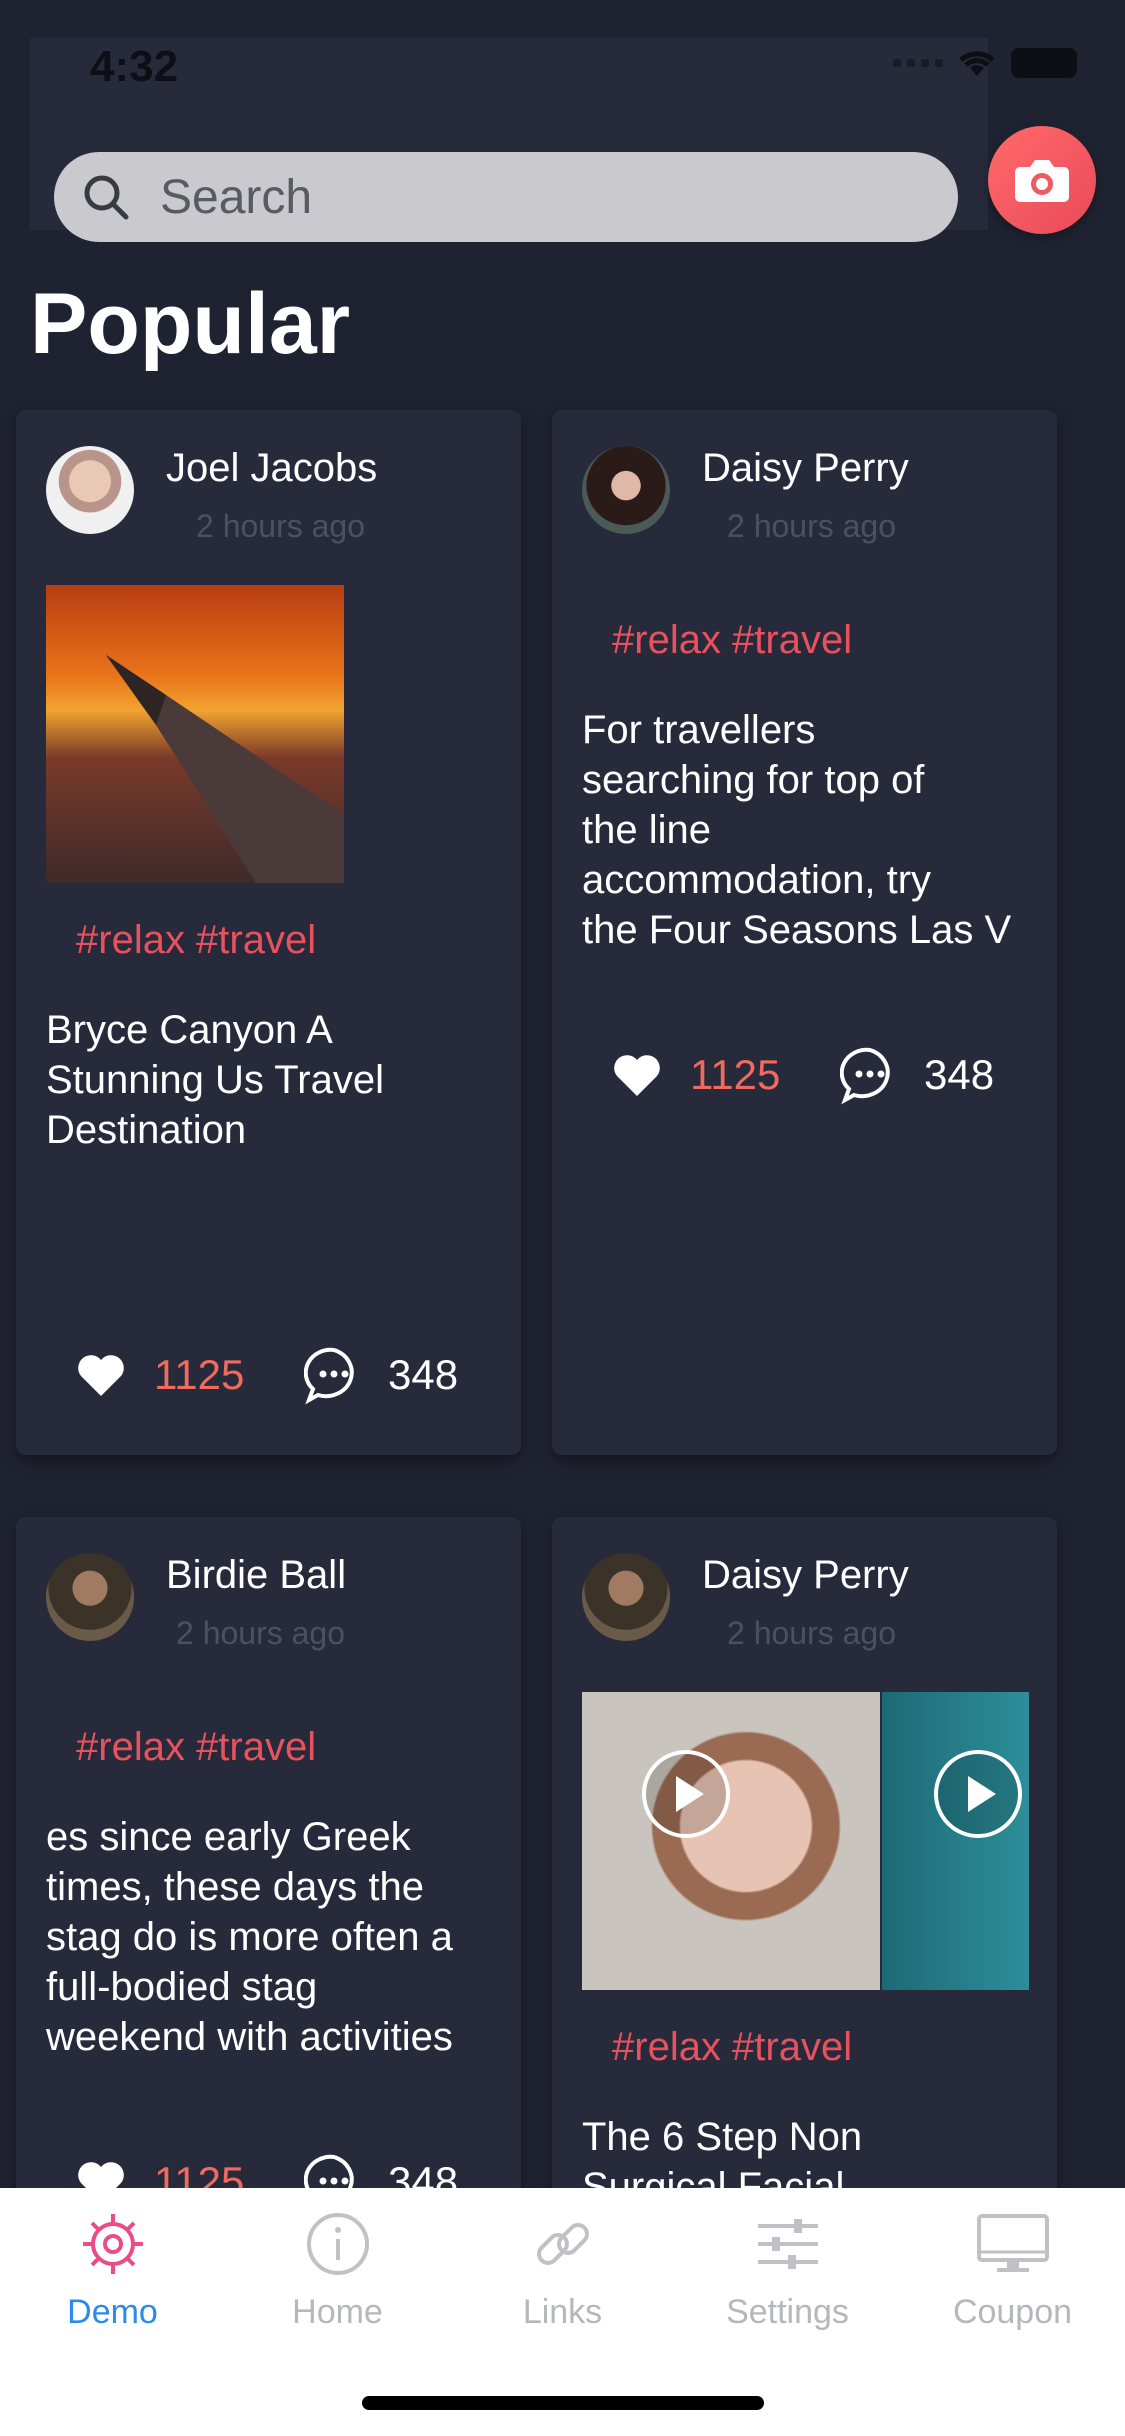 The image size is (1125, 2436). Describe the element at coordinates (562, 2244) in the screenshot. I see `link-icon` at that location.